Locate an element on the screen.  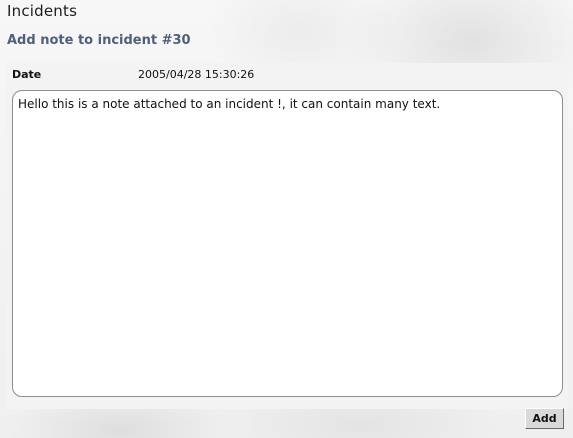
form-heading: Add note to incident #30 is located at coordinates (99, 40).